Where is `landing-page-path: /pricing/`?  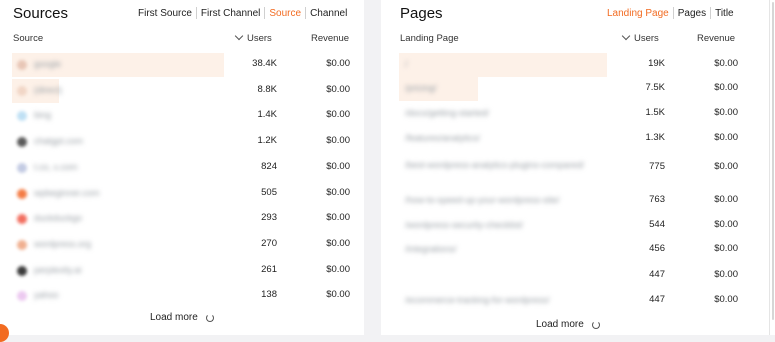 landing-page-path: /pricing/ is located at coordinates (505, 88).